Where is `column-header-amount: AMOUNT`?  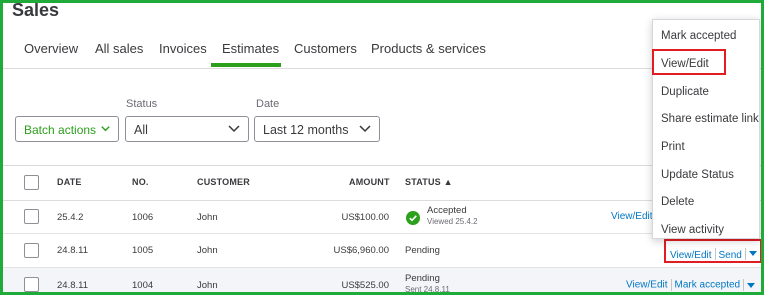
column-header-amount: AMOUNT is located at coordinates (369, 182).